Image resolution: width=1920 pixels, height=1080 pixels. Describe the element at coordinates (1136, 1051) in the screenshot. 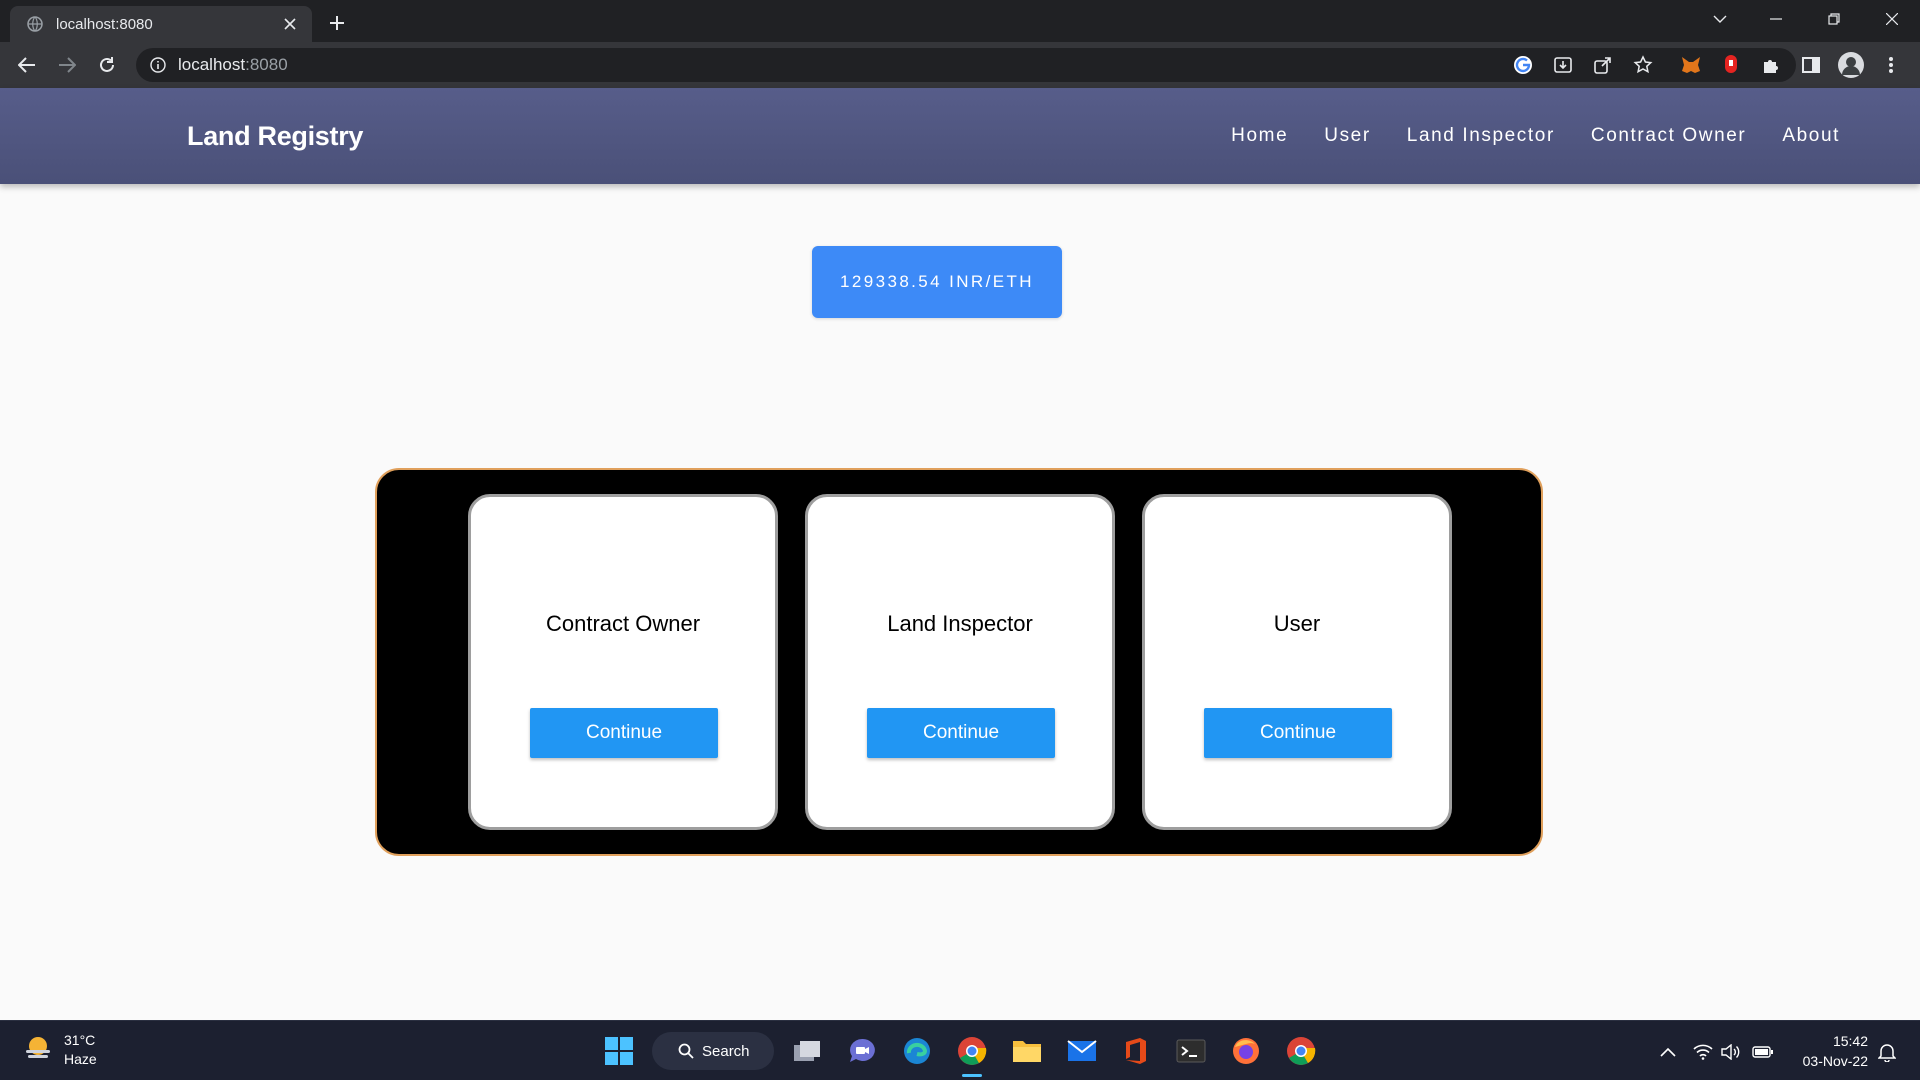

I see `office-icon` at that location.